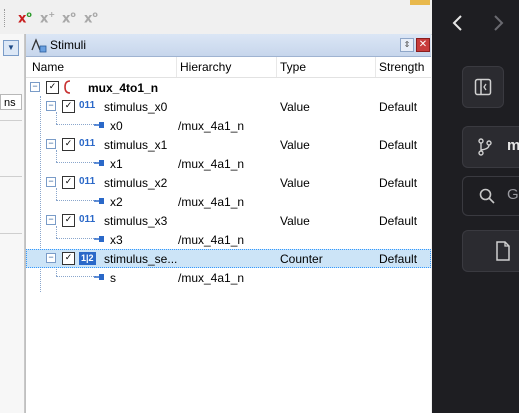  I want to click on git-branch-icon, so click(485, 147).